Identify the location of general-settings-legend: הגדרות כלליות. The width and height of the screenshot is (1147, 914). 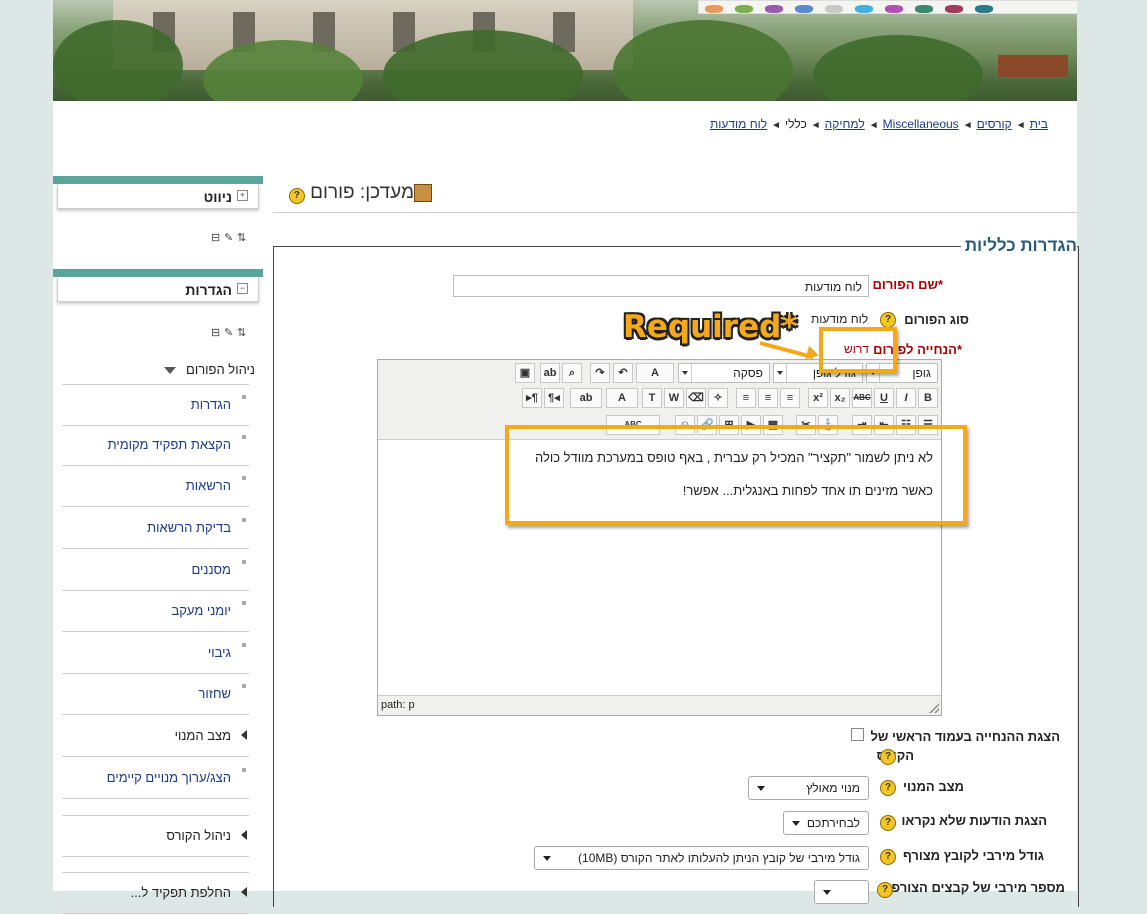
(1018, 246).